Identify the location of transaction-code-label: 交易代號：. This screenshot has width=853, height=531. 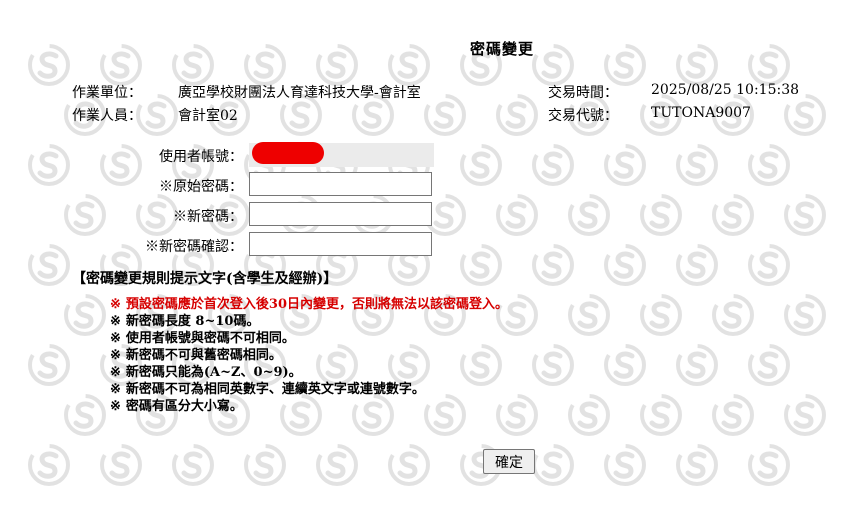
(583, 116).